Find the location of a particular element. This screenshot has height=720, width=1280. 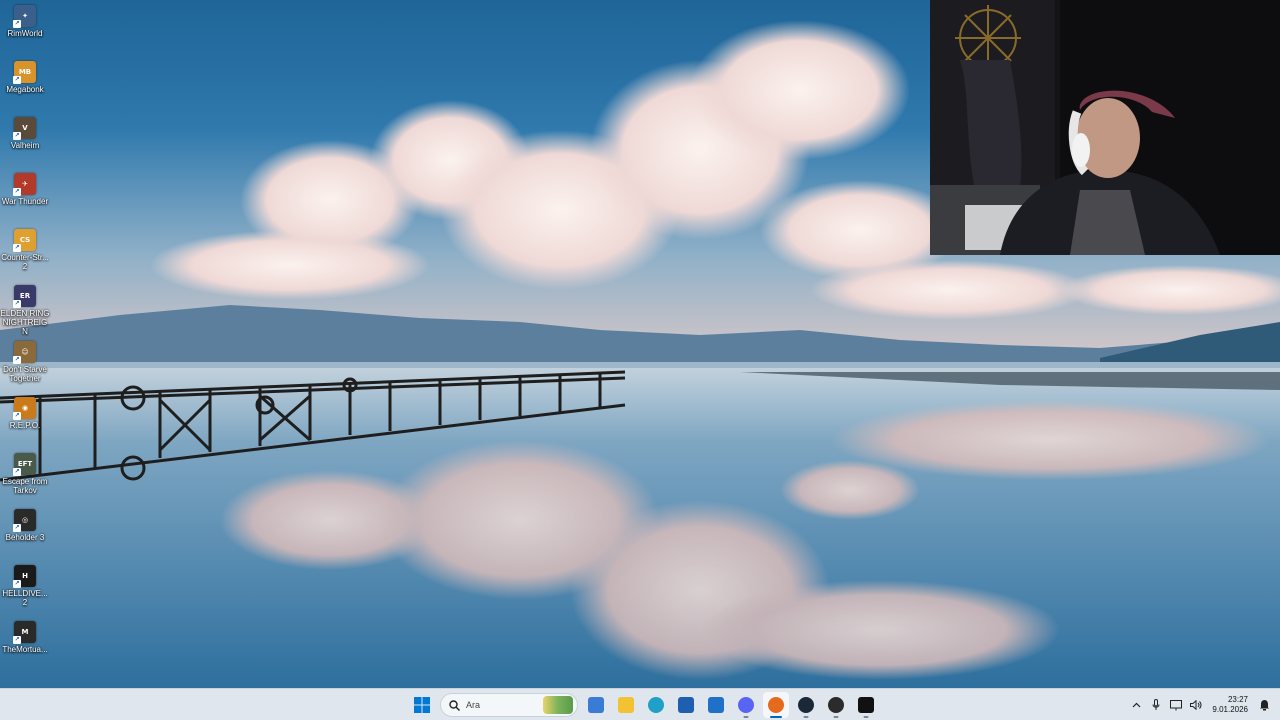

desktop-shortcut: H ↗ HELLDIVE... 2 is located at coordinates (25, 586).